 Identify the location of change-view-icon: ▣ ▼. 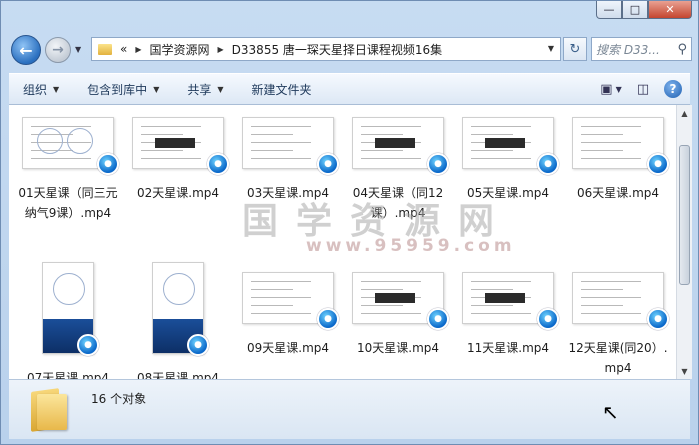
(611, 89).